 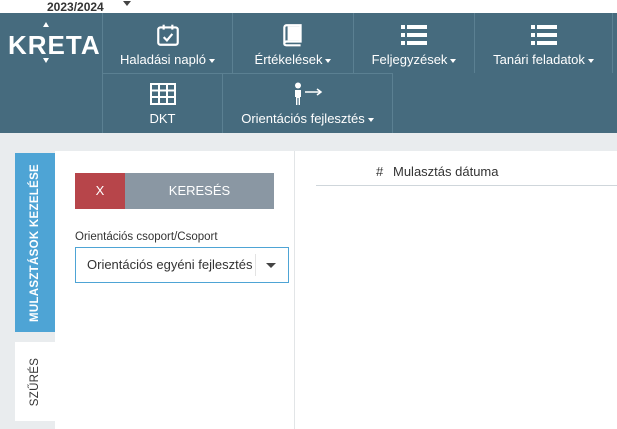 I want to click on group-filter-label: Orientációs csoport/Csoport, so click(x=146, y=237).